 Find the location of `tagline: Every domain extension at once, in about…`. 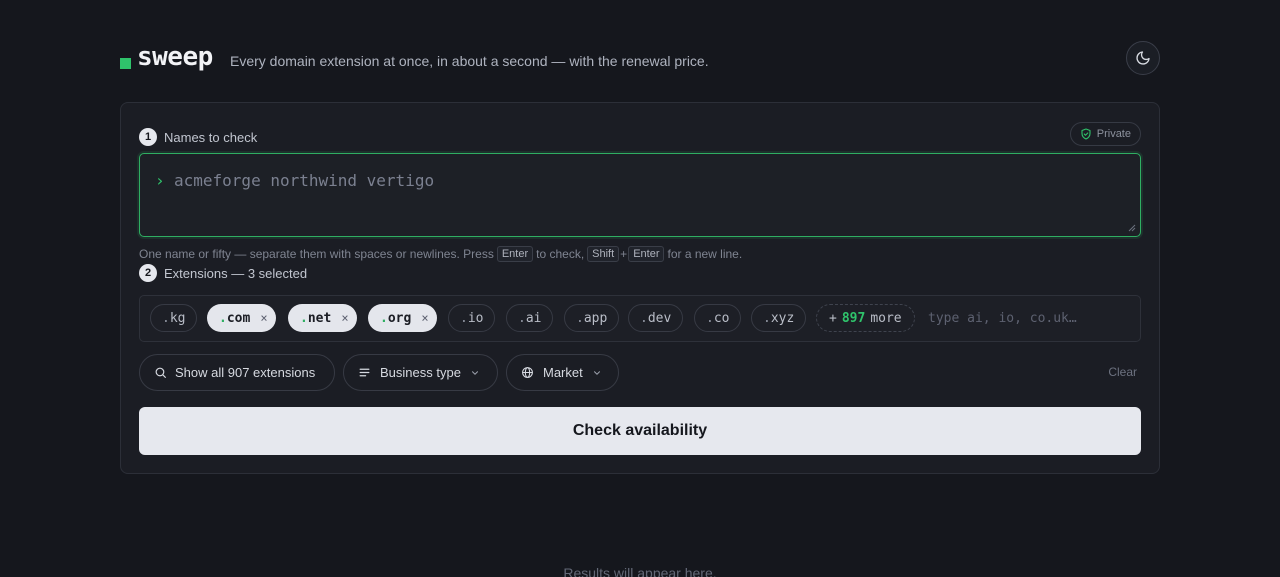

tagline: Every domain extension at once, in about… is located at coordinates (469, 61).